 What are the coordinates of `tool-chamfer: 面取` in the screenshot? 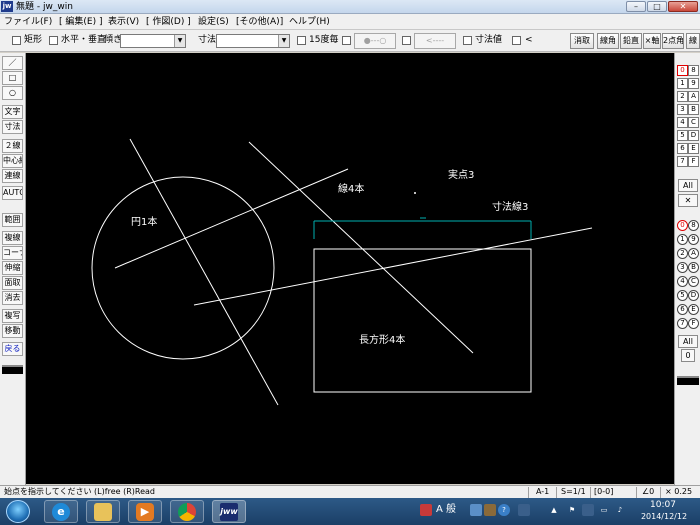 It's located at (12, 283).